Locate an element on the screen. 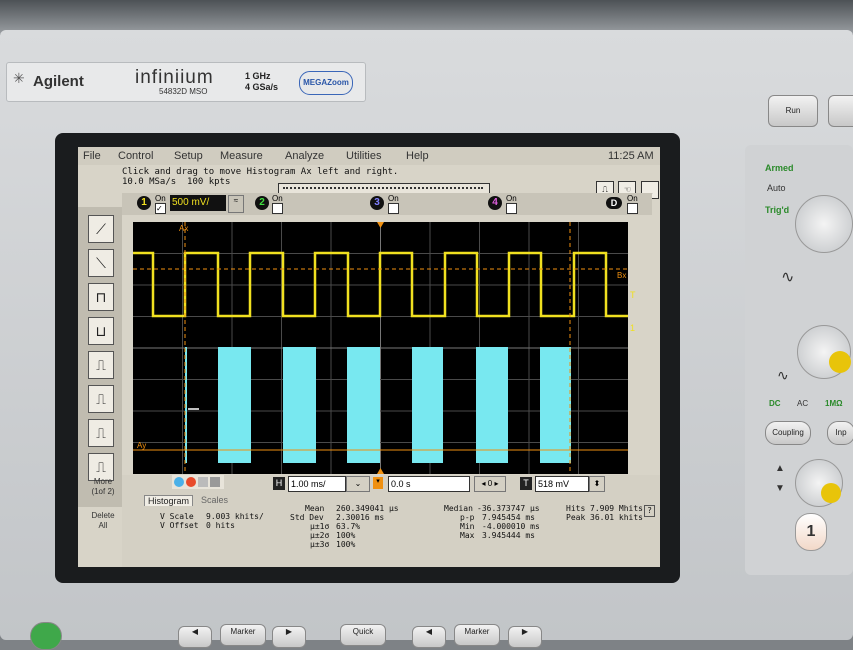  trigger-level-knob is located at coordinates (824, 224).